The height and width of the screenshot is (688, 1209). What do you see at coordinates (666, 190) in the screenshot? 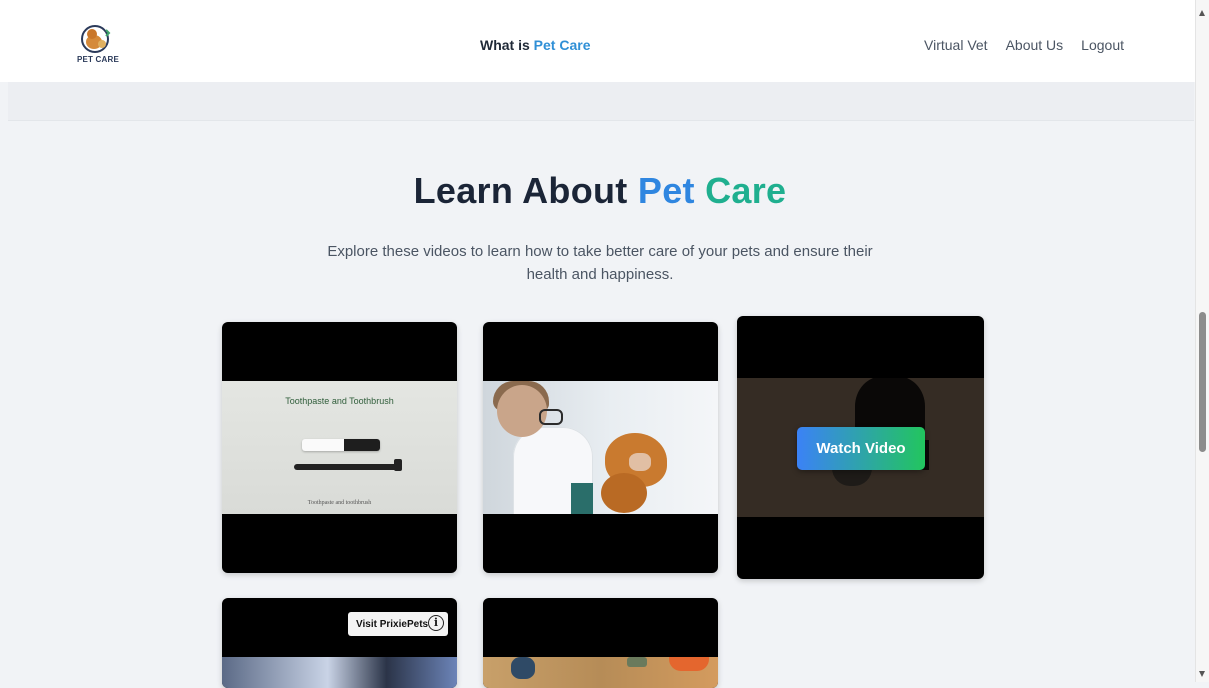
I see `title-word-pet: Pet` at bounding box center [666, 190].